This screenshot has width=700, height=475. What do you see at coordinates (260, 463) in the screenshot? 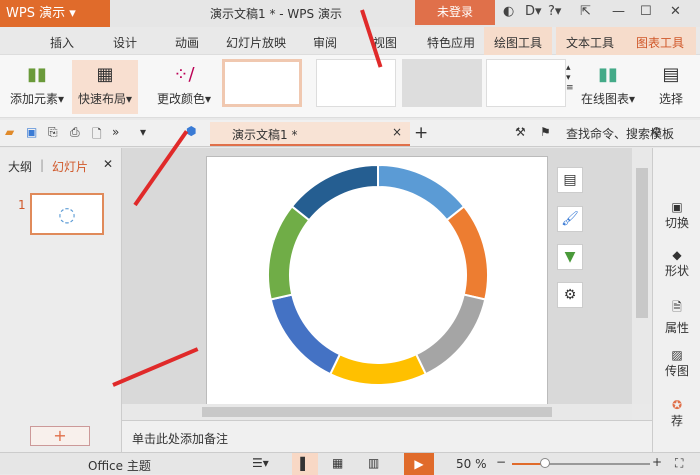
I see `notes-toggle-icon: ☰▾` at bounding box center [260, 463].